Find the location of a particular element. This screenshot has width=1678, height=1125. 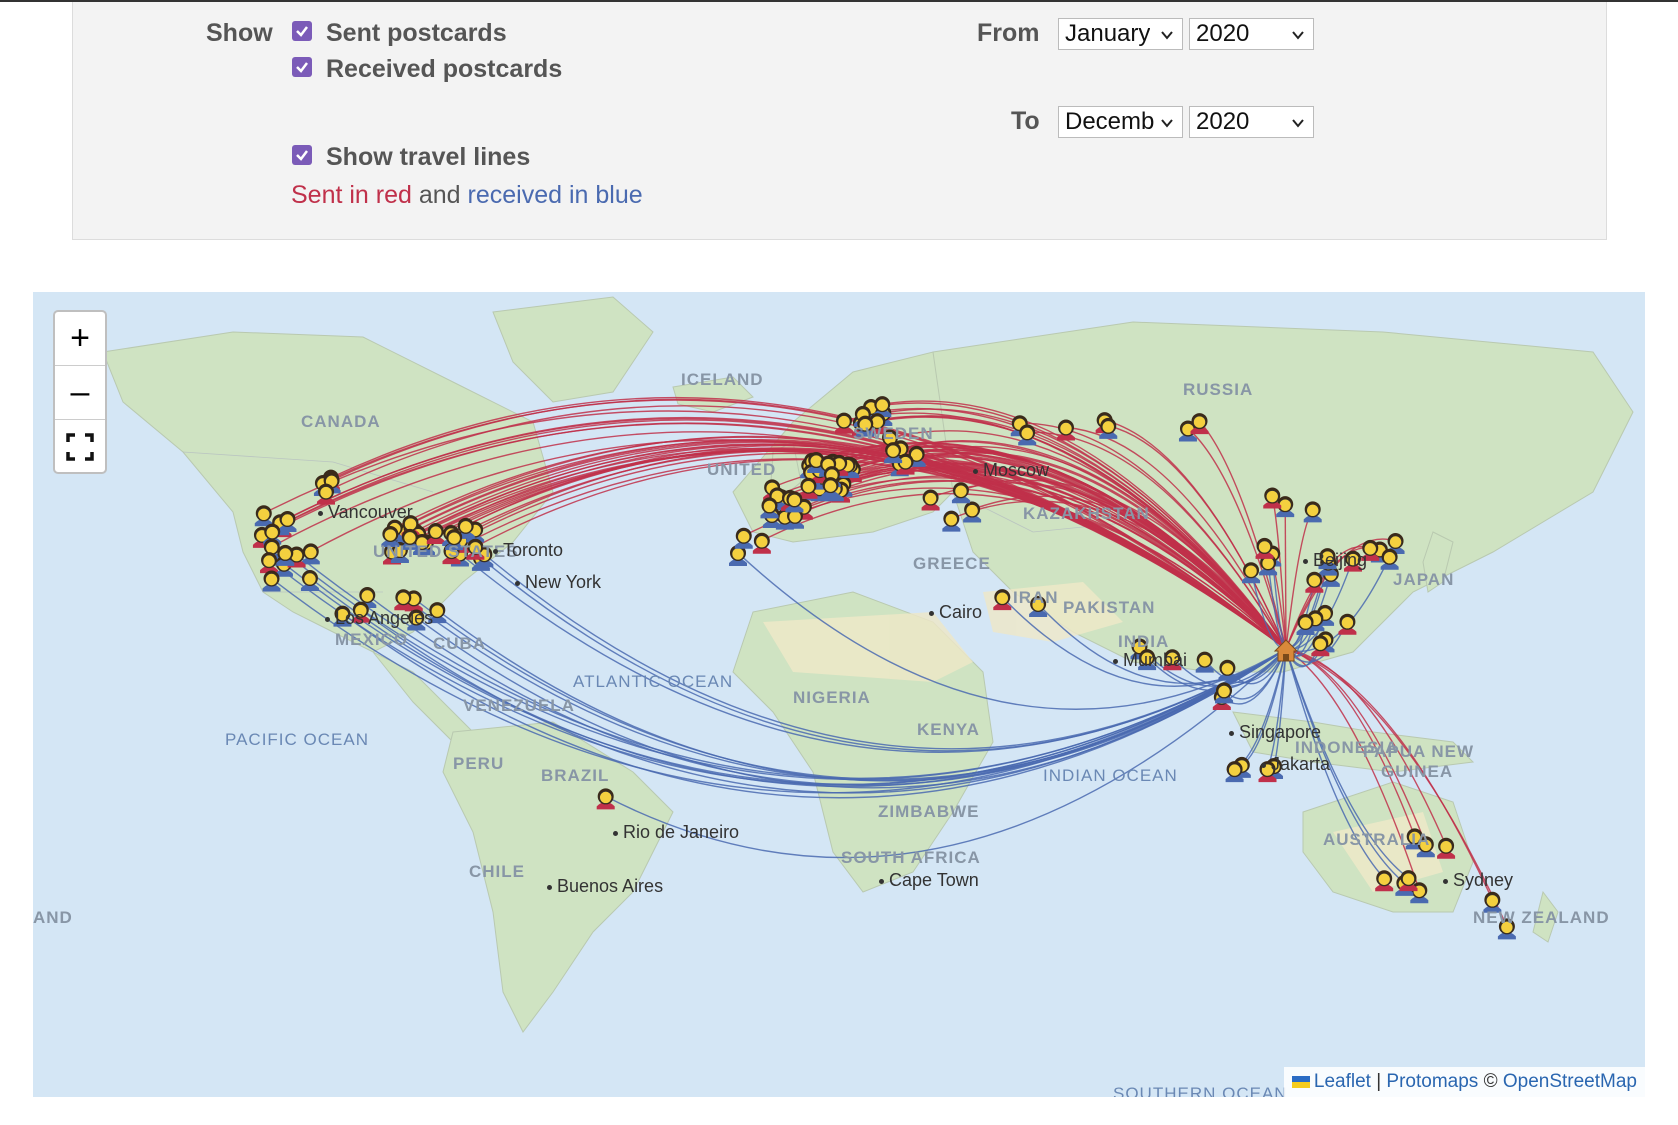

to-month-select: Decemb is located at coordinates (1120, 122).